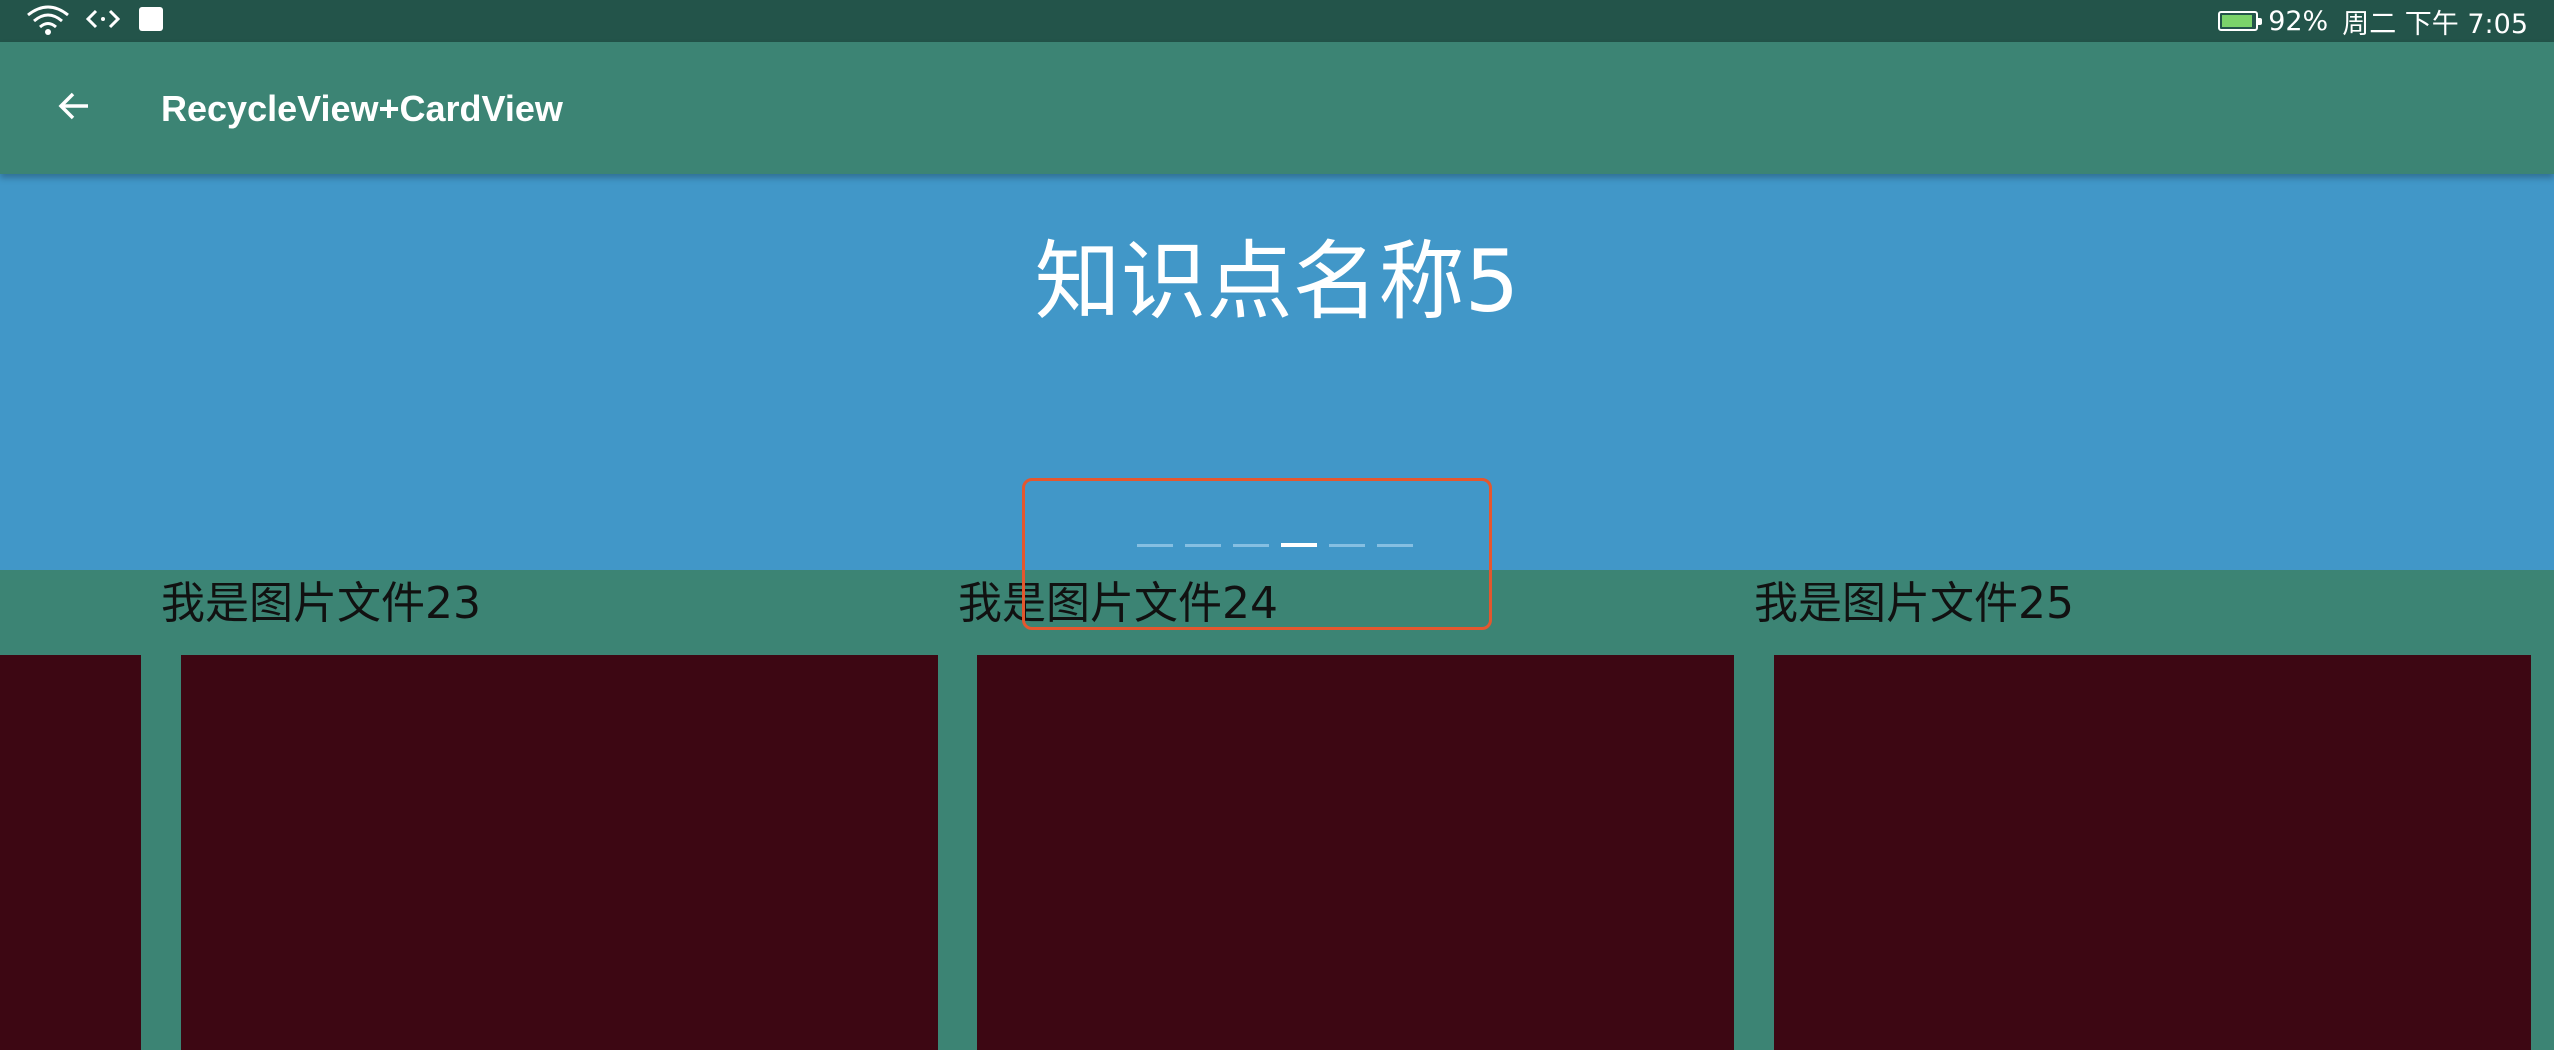 Image resolution: width=2554 pixels, height=1050 pixels. I want to click on clock: 周二 下午 7:05, so click(2435, 24).